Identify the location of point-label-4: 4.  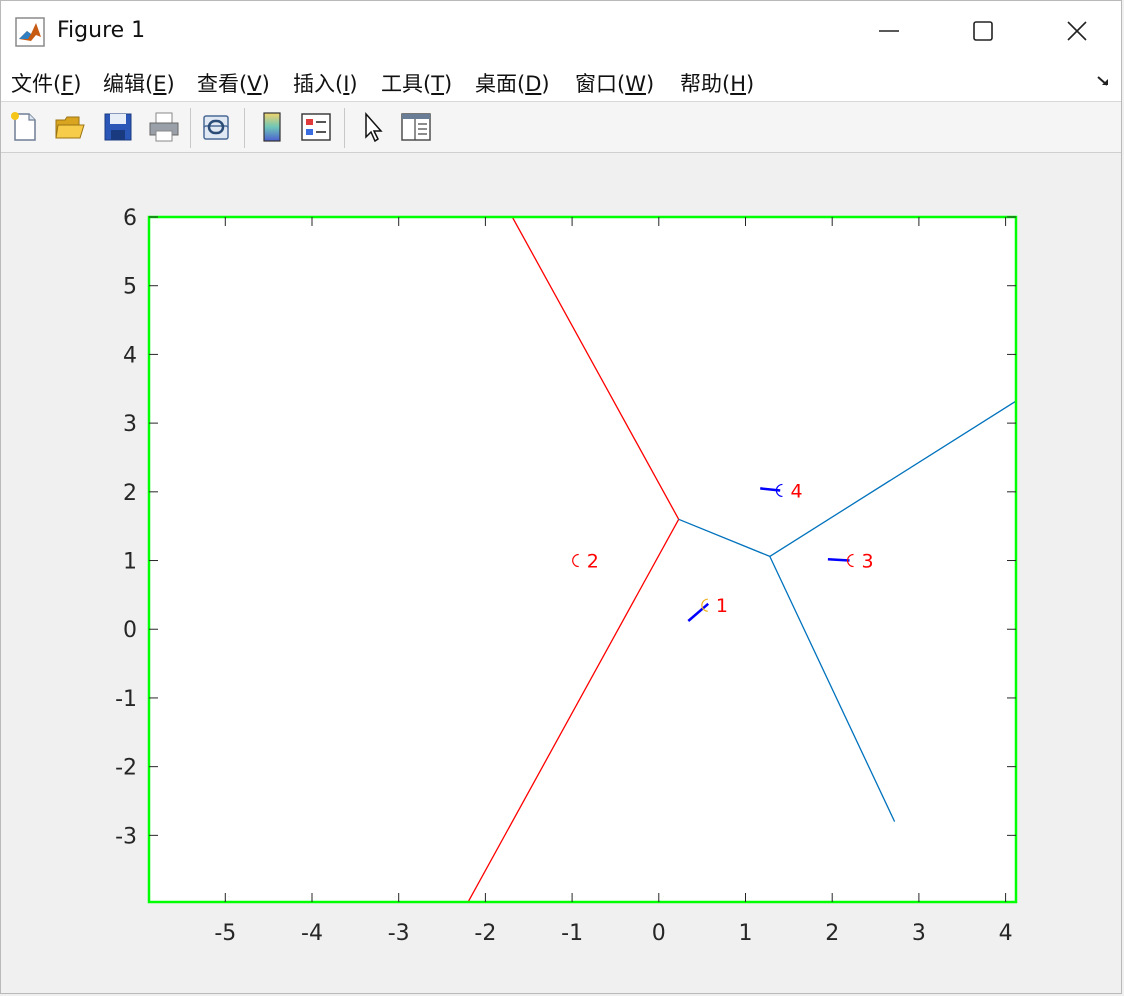
(796, 491).